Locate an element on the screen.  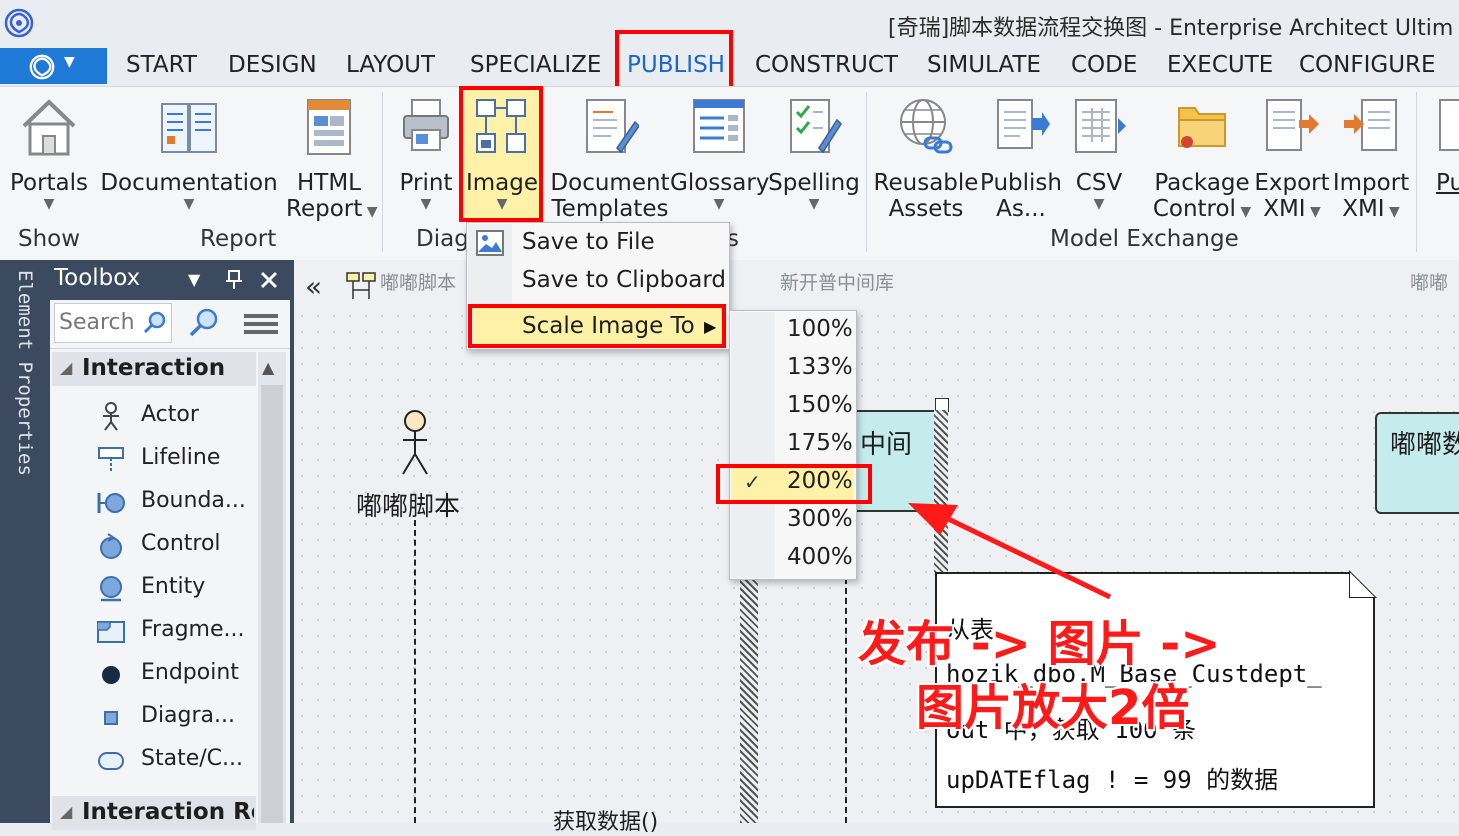
highlight-scale-image-to is located at coordinates (597, 326).